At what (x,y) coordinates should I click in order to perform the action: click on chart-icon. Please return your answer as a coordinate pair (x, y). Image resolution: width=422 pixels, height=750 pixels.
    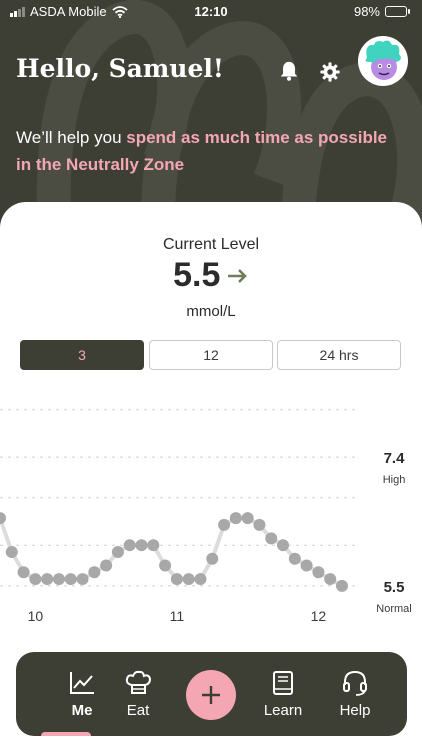
    Looking at the image, I should click on (82, 683).